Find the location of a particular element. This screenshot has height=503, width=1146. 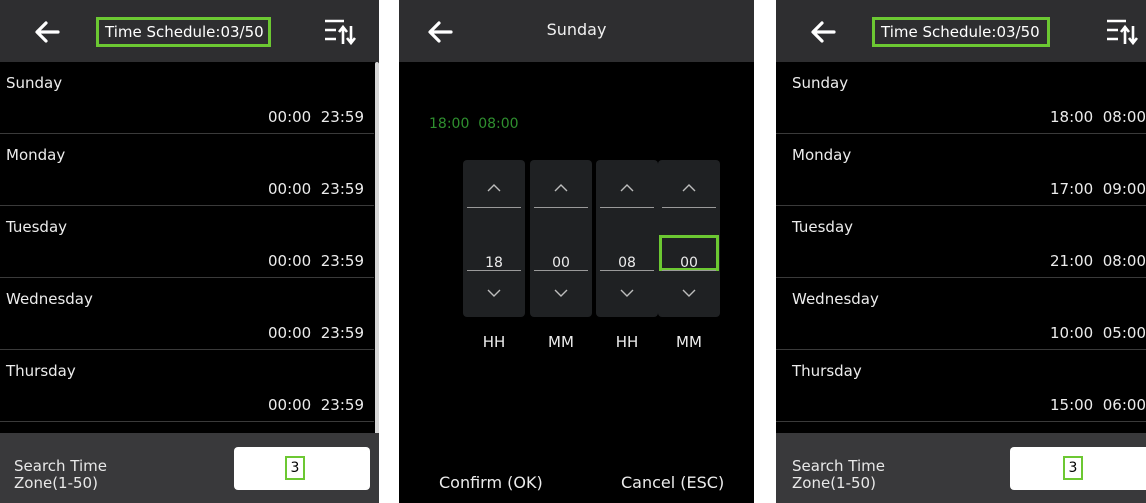

list-item: Wednesday 10:00 05:00 is located at coordinates (961, 314).